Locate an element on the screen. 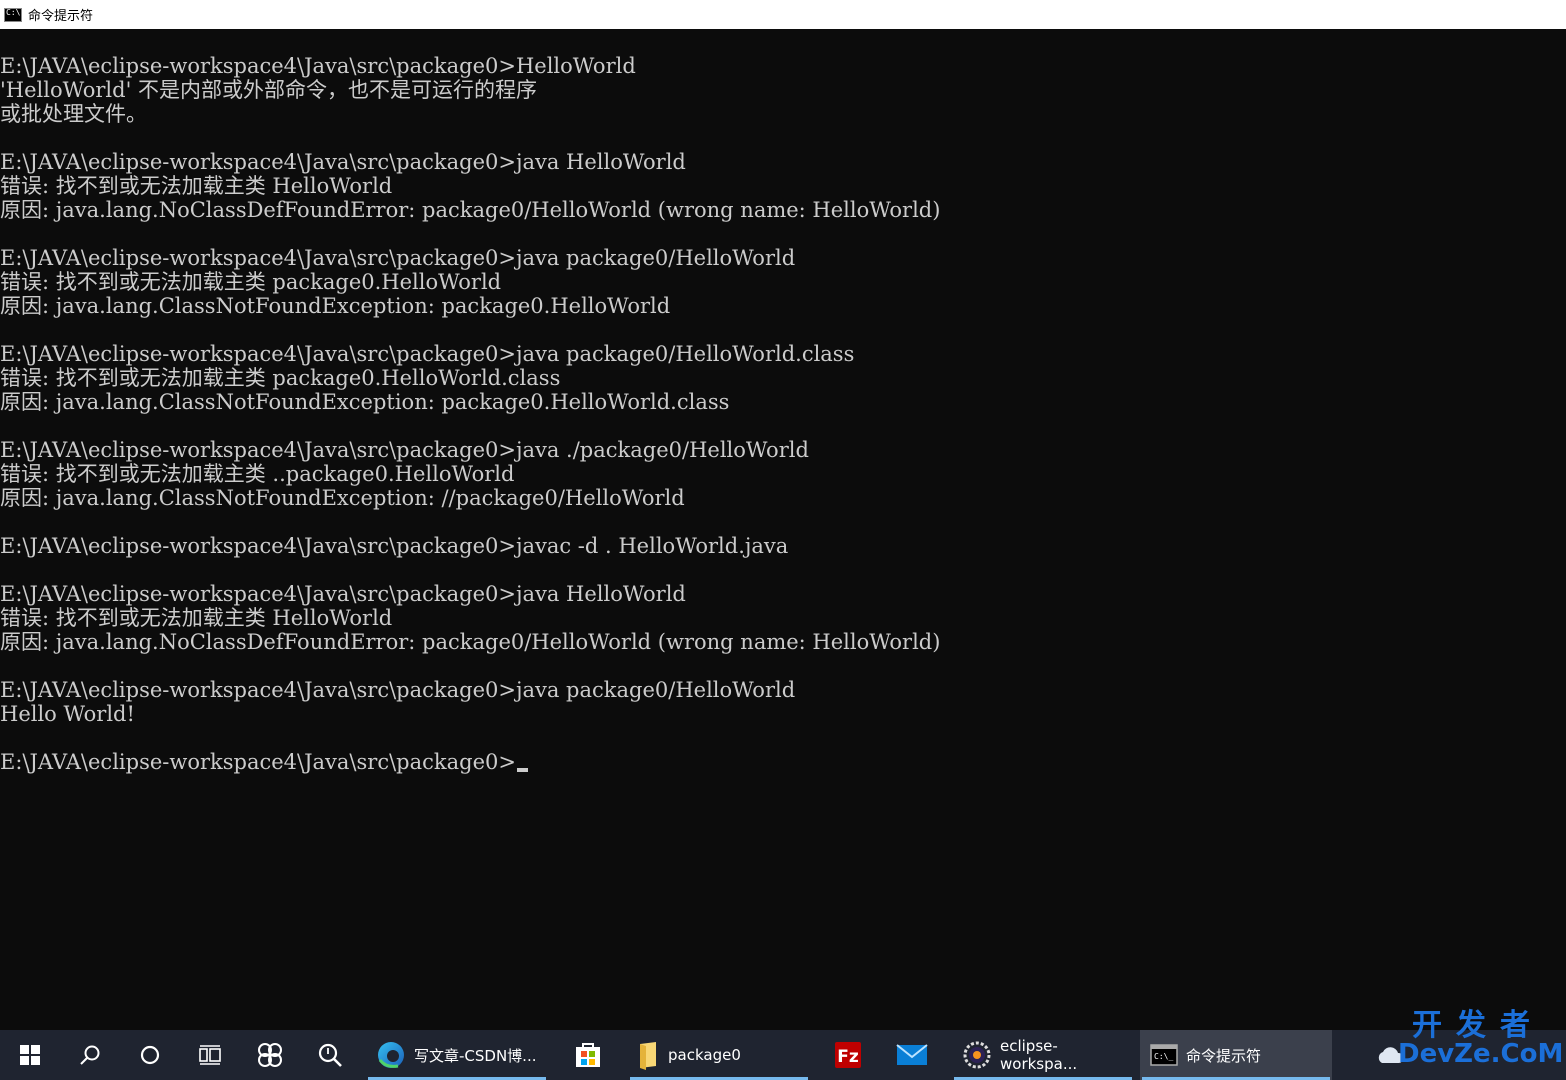 The width and height of the screenshot is (1566, 1080). taskbar-app-filezilla: Fz is located at coordinates (848, 1055).